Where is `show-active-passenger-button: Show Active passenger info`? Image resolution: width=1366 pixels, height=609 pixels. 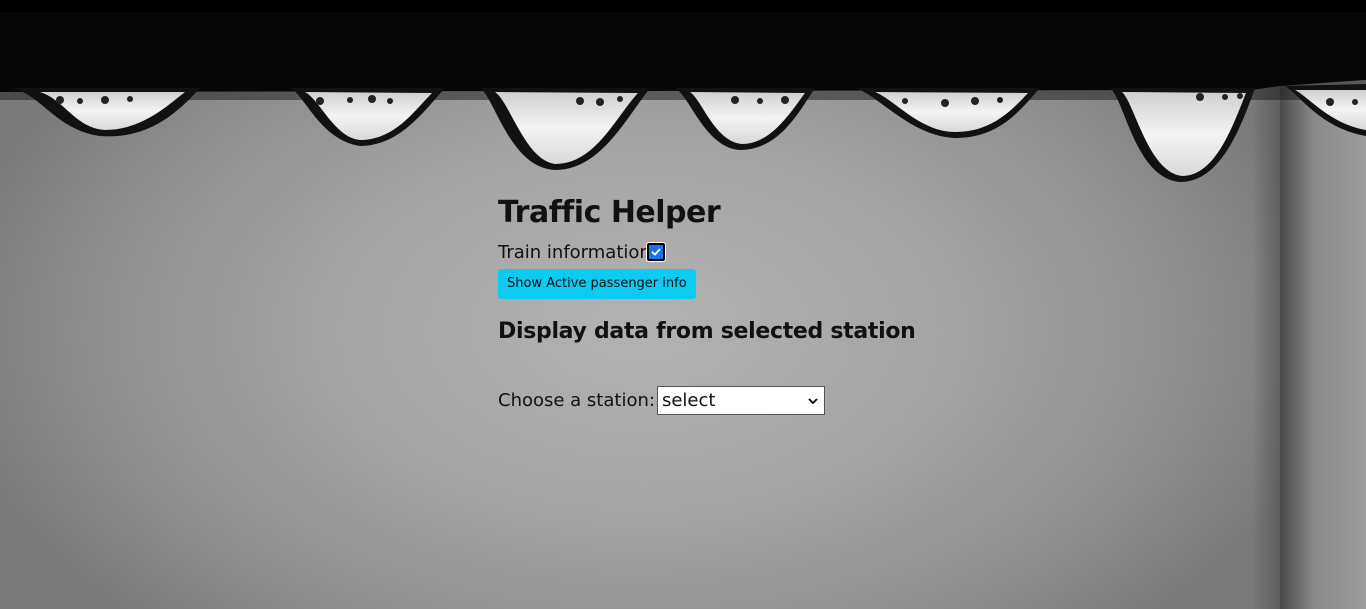
show-active-passenger-button: Show Active passenger info is located at coordinates (597, 284).